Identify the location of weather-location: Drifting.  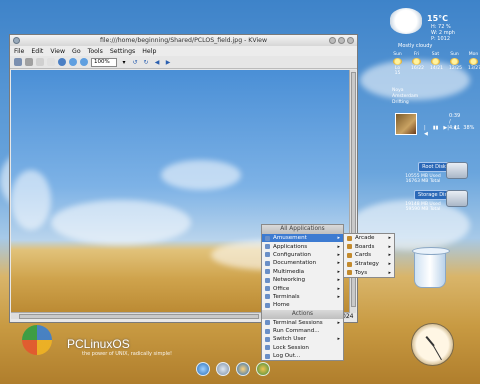
(400, 102).